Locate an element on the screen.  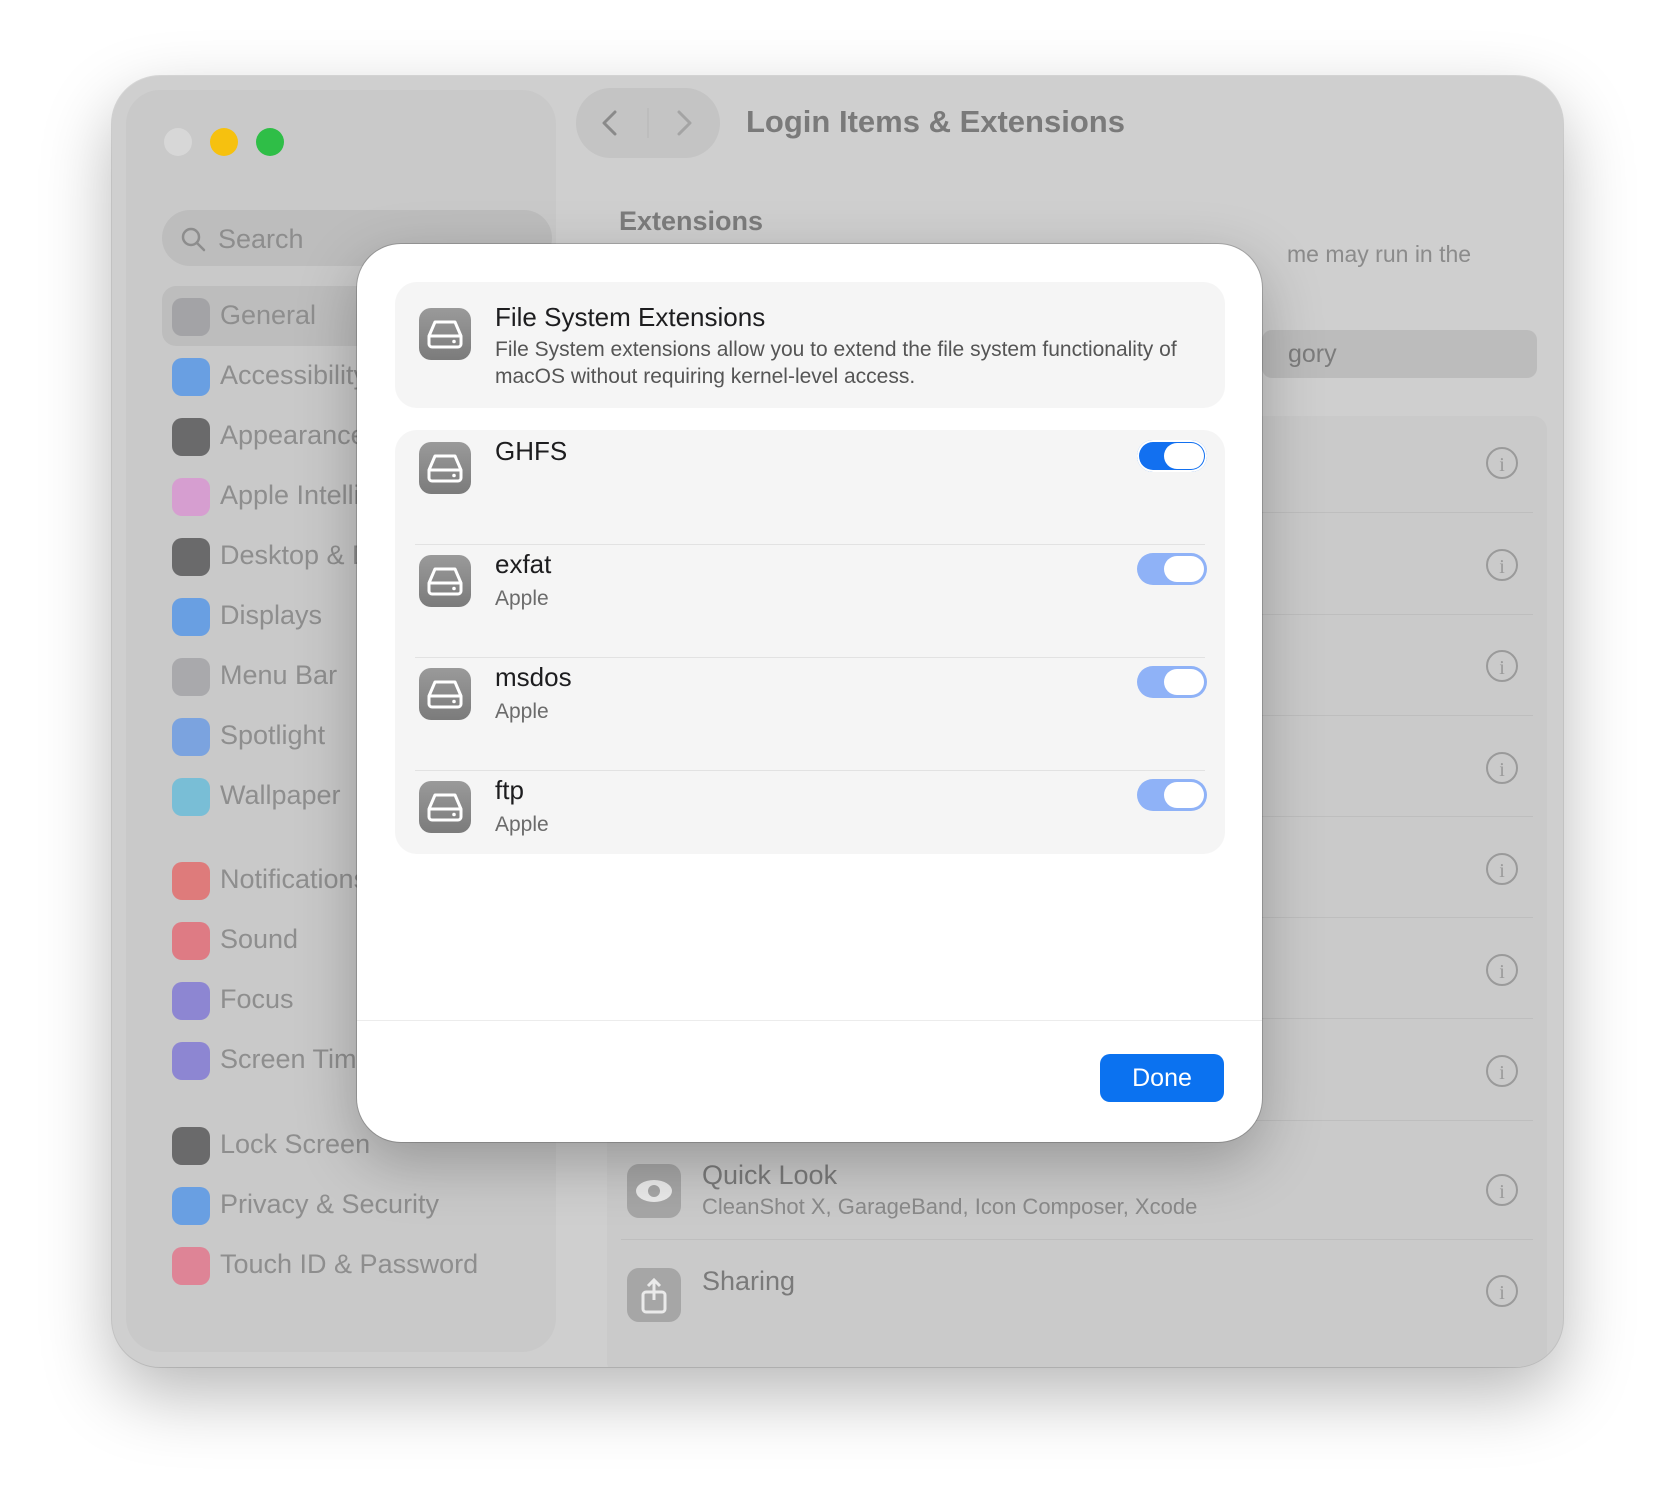
displays-icon is located at coordinates (191, 617).